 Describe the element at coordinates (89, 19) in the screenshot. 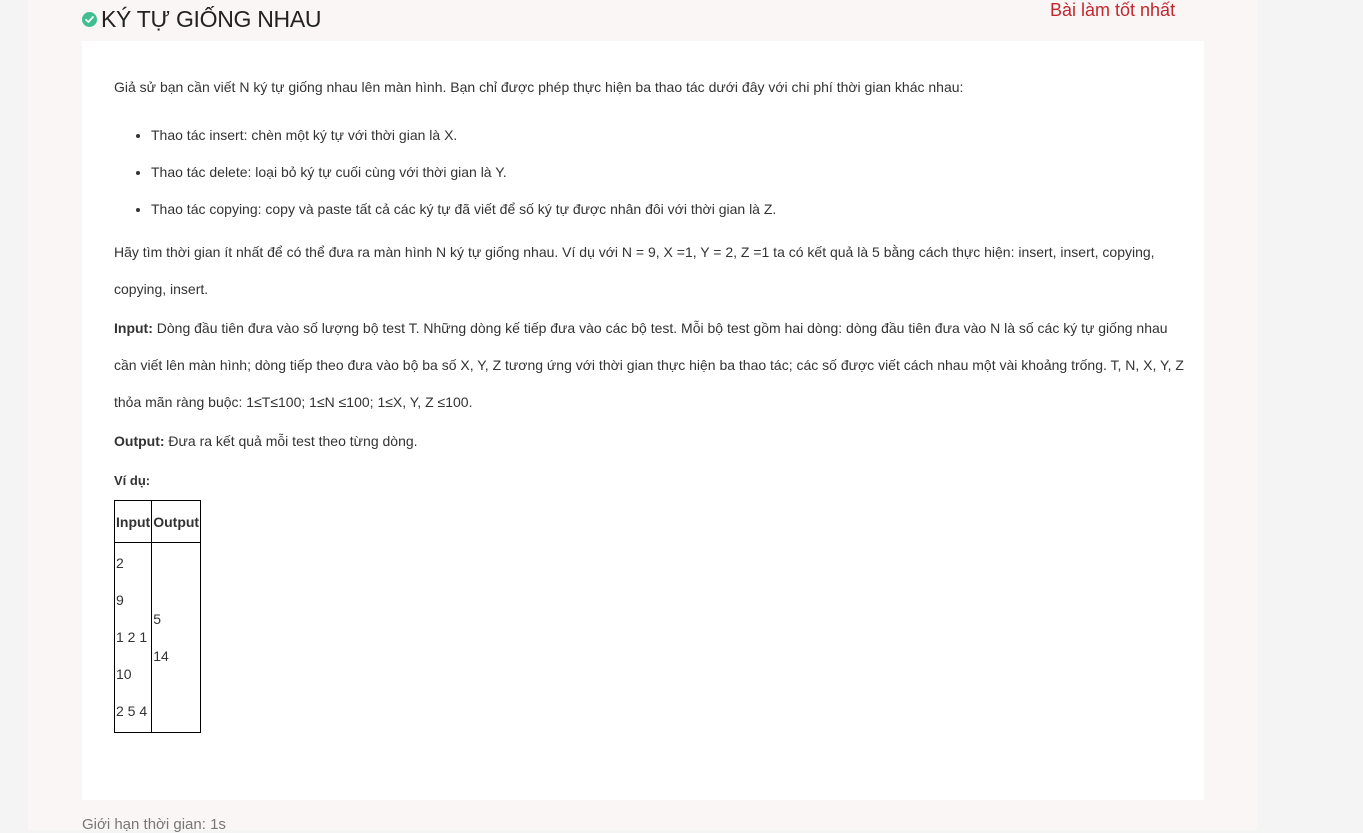

I see `check-circle-icon` at that location.